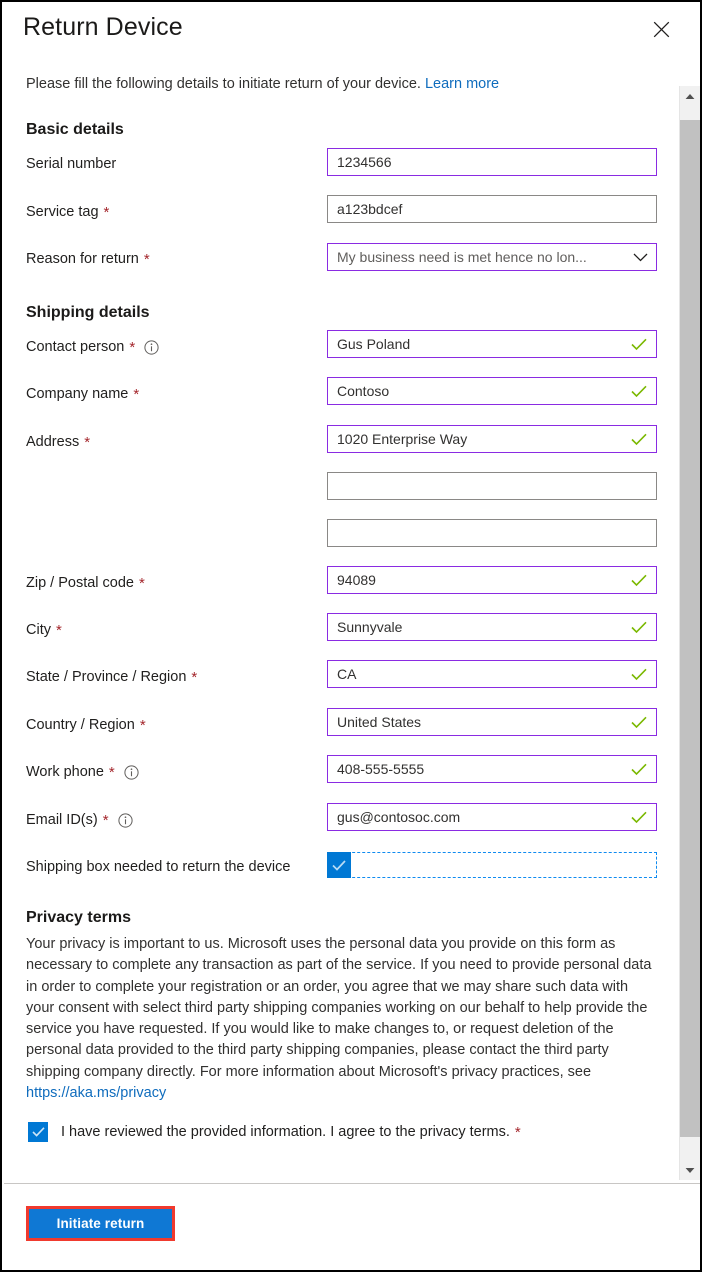 The image size is (702, 1272). I want to click on label-contact-person: Contact person *, so click(92, 347).